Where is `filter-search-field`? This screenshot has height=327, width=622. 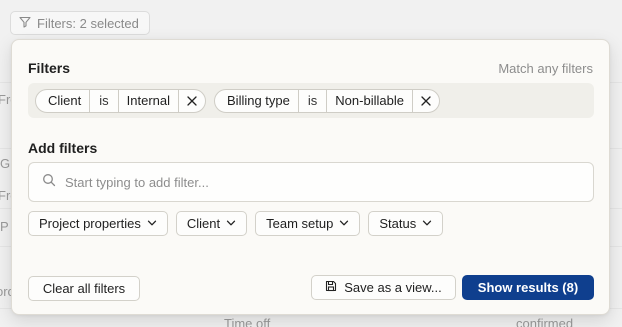 filter-search-field is located at coordinates (311, 182).